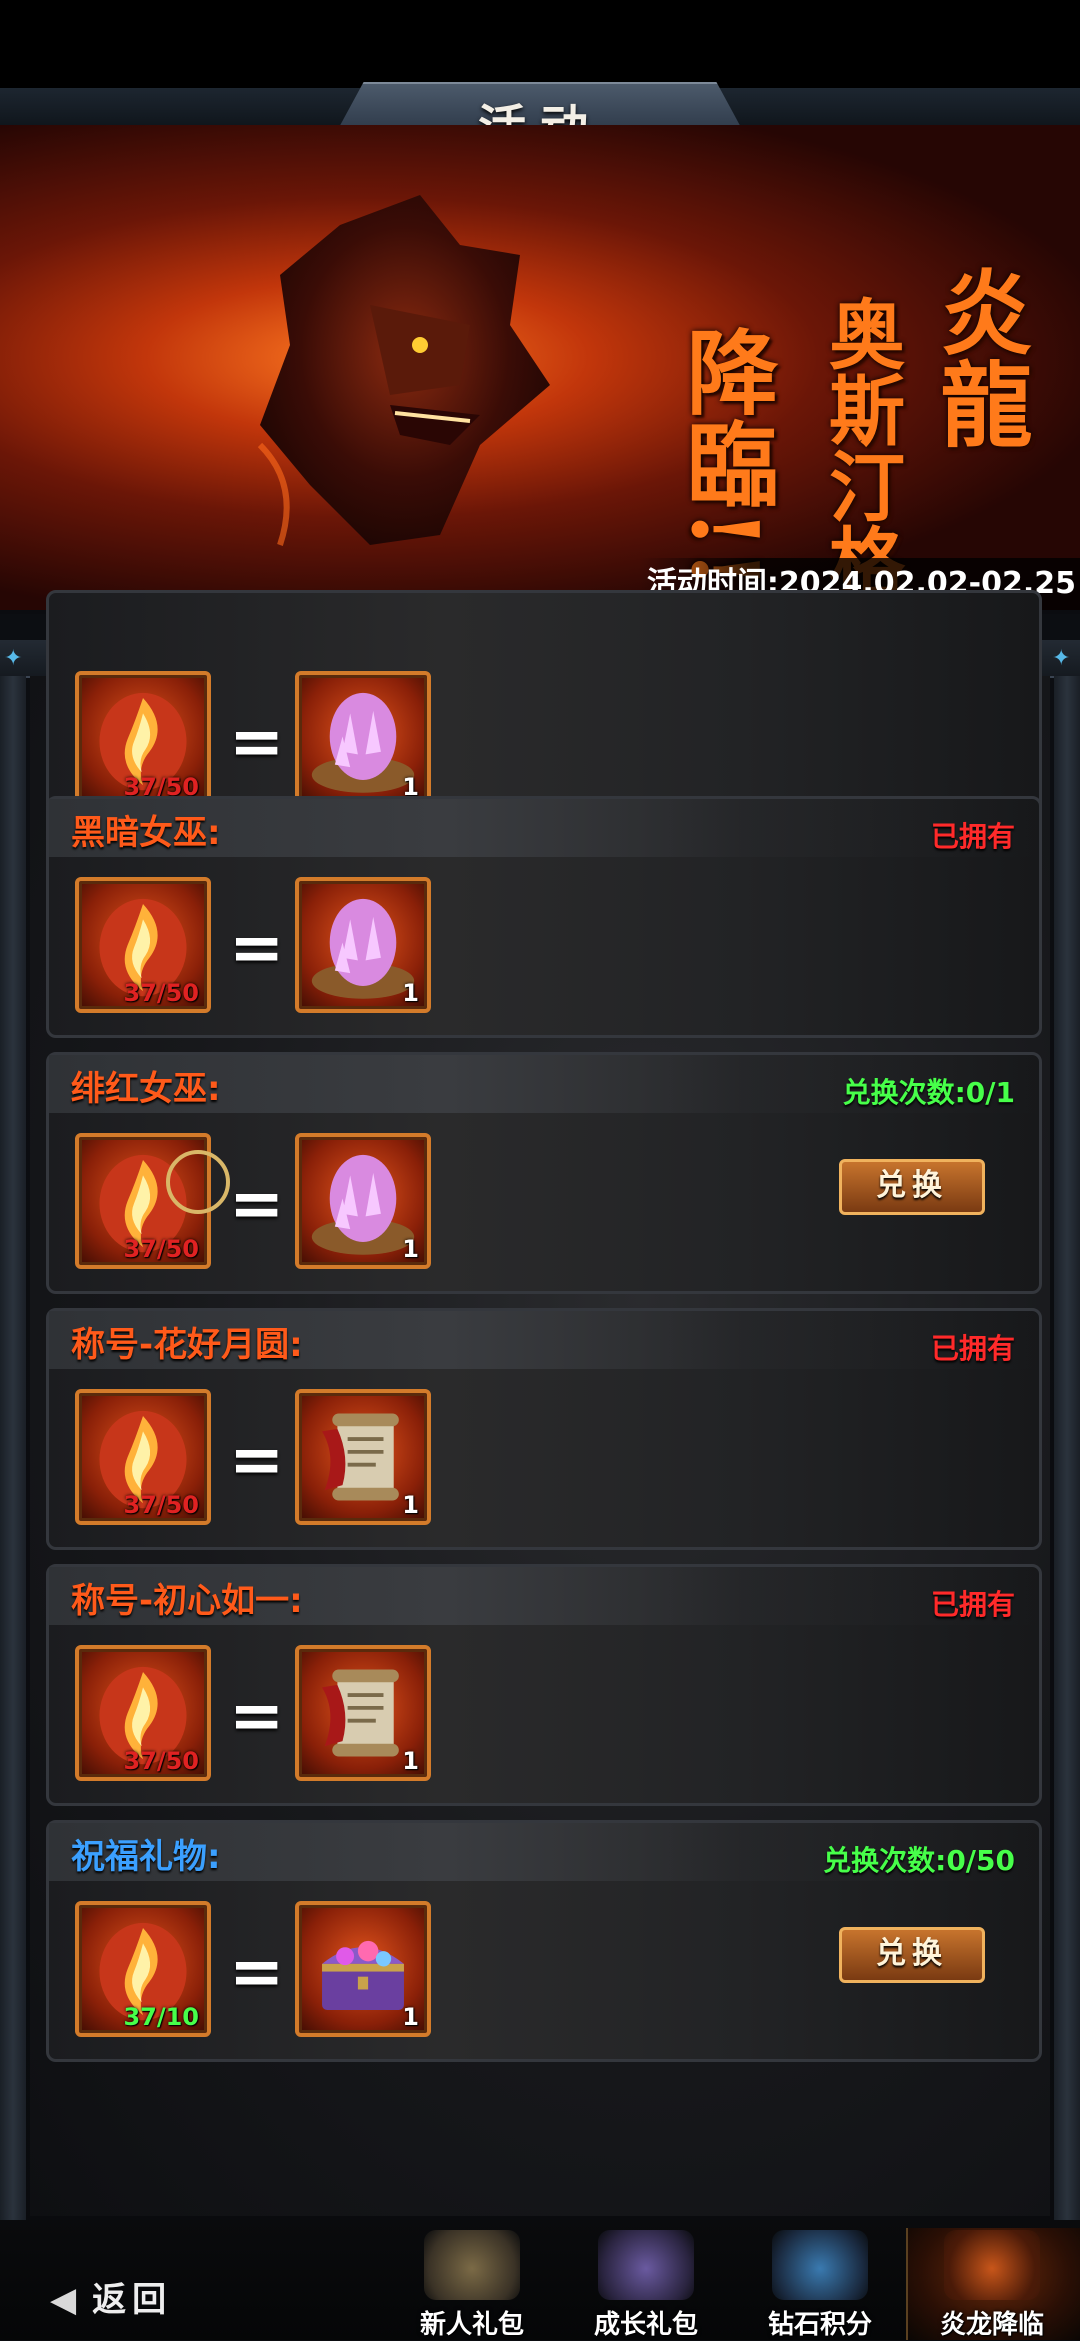 The height and width of the screenshot is (2341, 1080). Describe the element at coordinates (979, 357) in the screenshot. I see `banner-title-dragon: 炎龍` at that location.